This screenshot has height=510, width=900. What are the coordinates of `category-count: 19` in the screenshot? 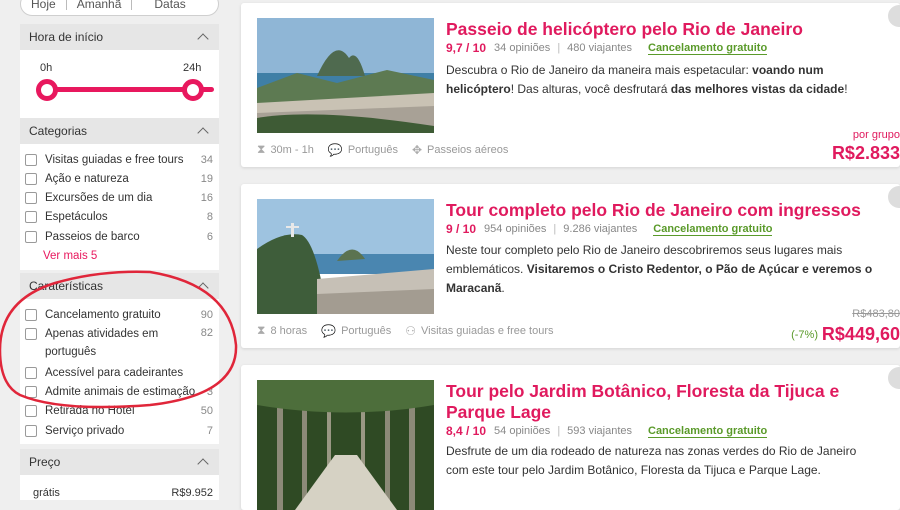 It's located at (206, 179).